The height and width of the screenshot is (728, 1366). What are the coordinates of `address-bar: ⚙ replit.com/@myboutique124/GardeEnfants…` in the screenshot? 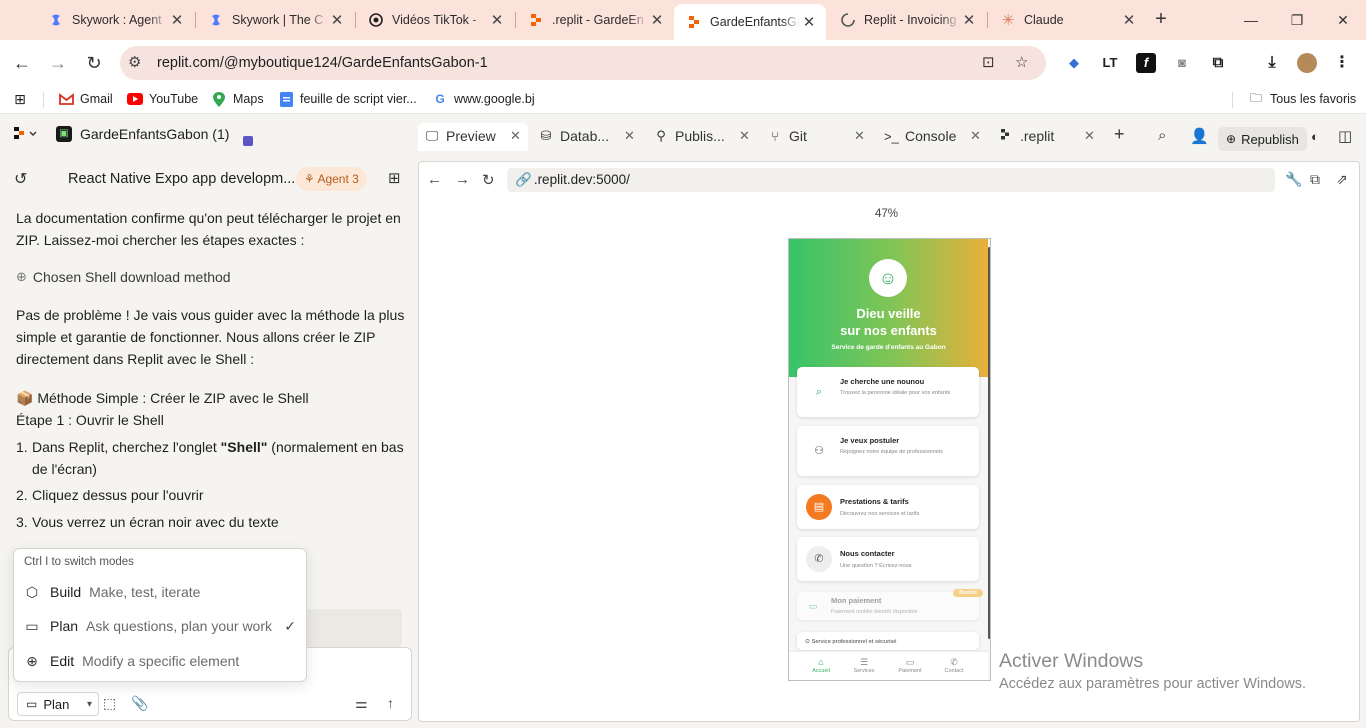 It's located at (583, 63).